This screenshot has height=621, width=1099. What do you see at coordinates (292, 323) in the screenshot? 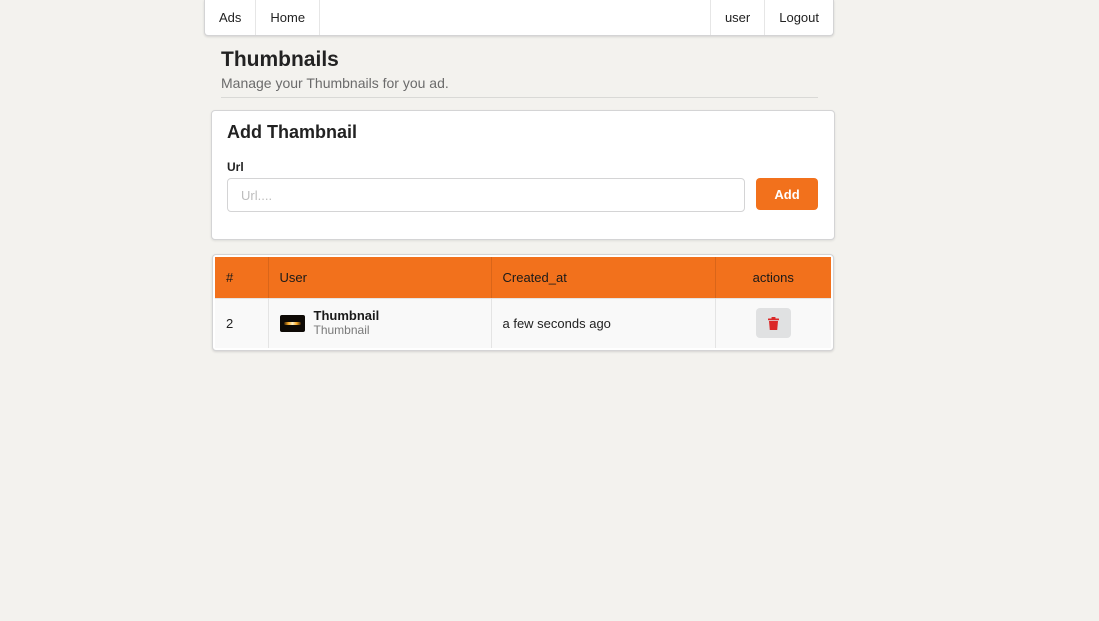
I see `thumbnail-image` at bounding box center [292, 323].